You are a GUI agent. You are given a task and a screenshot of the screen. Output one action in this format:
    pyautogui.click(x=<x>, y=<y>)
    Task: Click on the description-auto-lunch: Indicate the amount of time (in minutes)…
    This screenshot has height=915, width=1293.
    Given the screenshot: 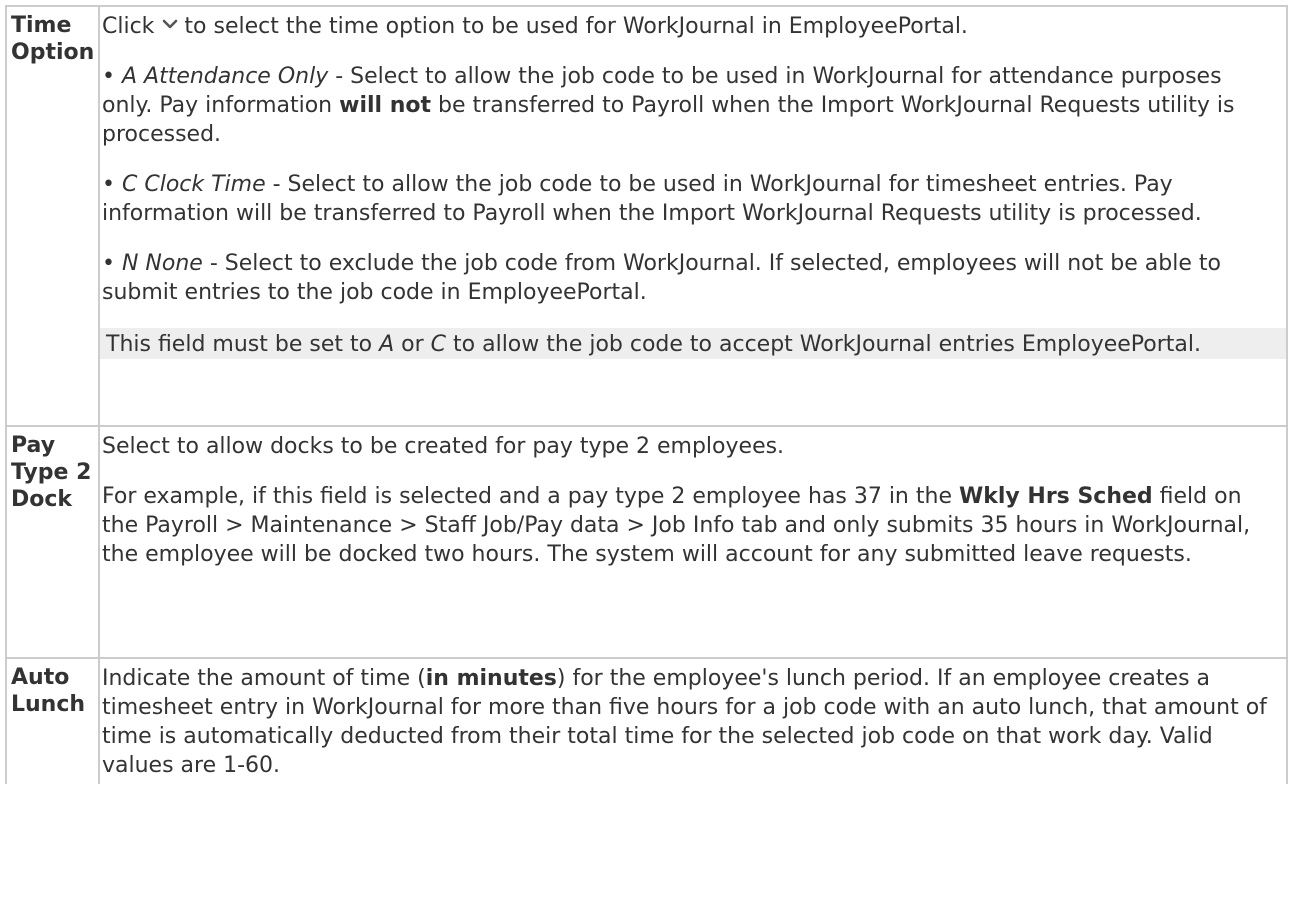 What is the action you would take?
    pyautogui.click(x=693, y=720)
    